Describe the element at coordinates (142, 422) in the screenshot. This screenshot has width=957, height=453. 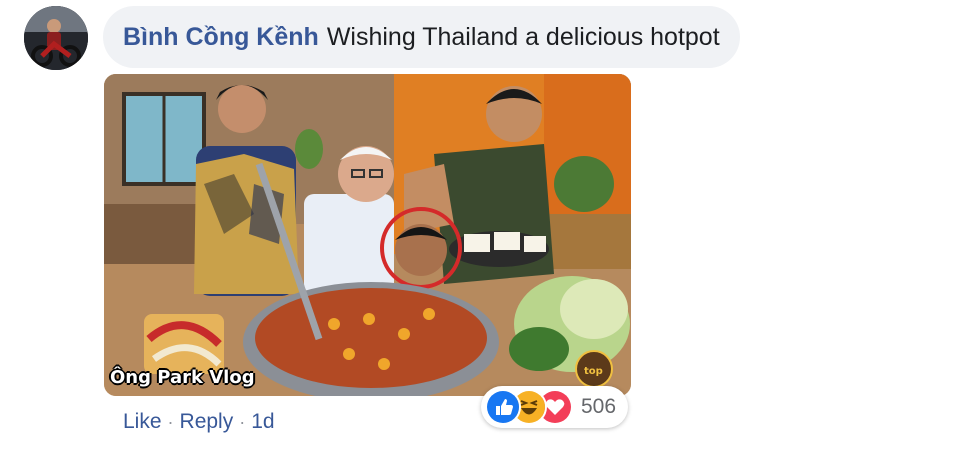
I see `like-link: Like` at that location.